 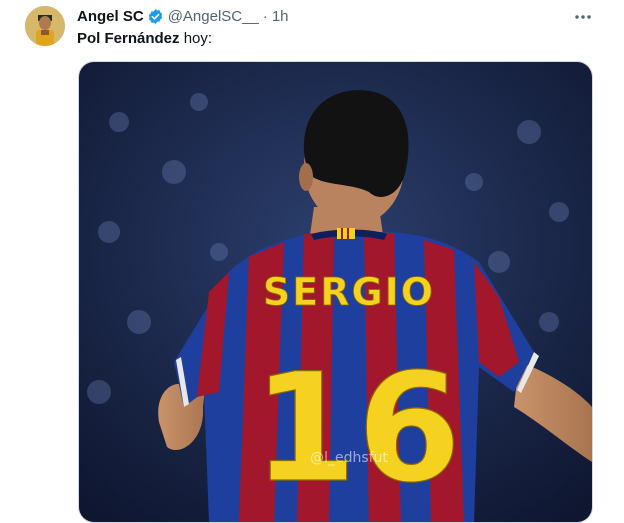 I want to click on avatar-image, so click(x=45, y=26).